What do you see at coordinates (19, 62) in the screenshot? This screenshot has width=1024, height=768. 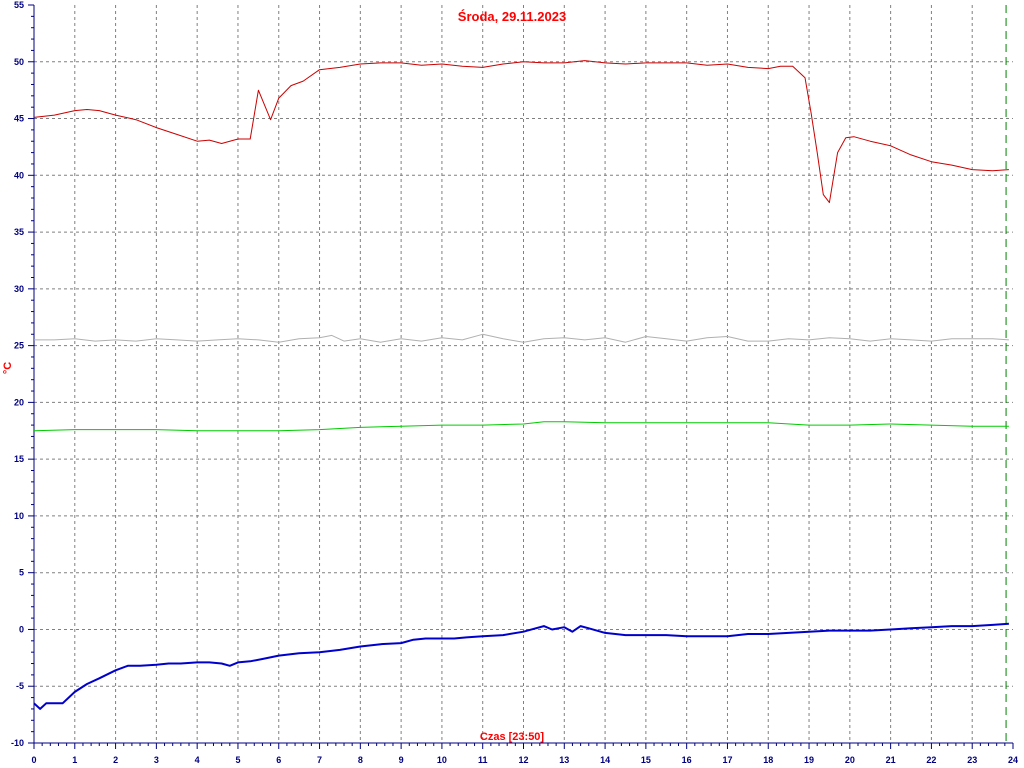 I see `y-tick-label: 50` at bounding box center [19, 62].